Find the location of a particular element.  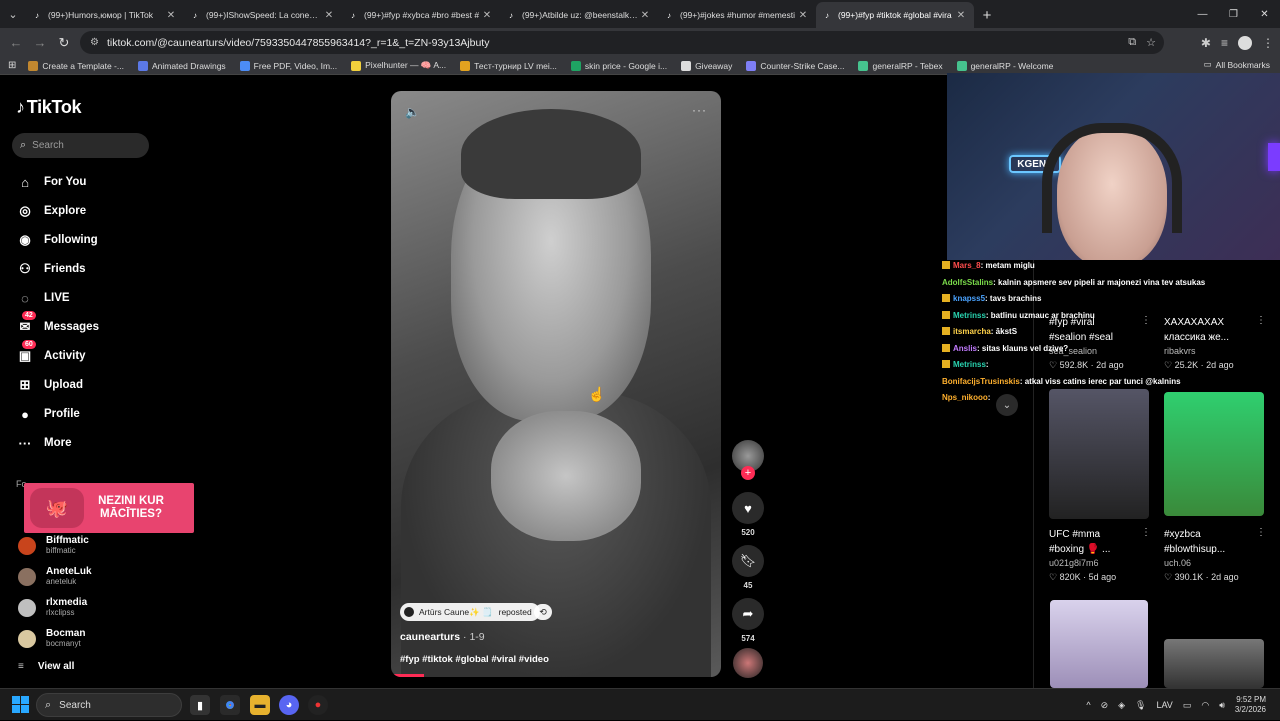

share-icon: ➦ is located at coordinates (748, 614).